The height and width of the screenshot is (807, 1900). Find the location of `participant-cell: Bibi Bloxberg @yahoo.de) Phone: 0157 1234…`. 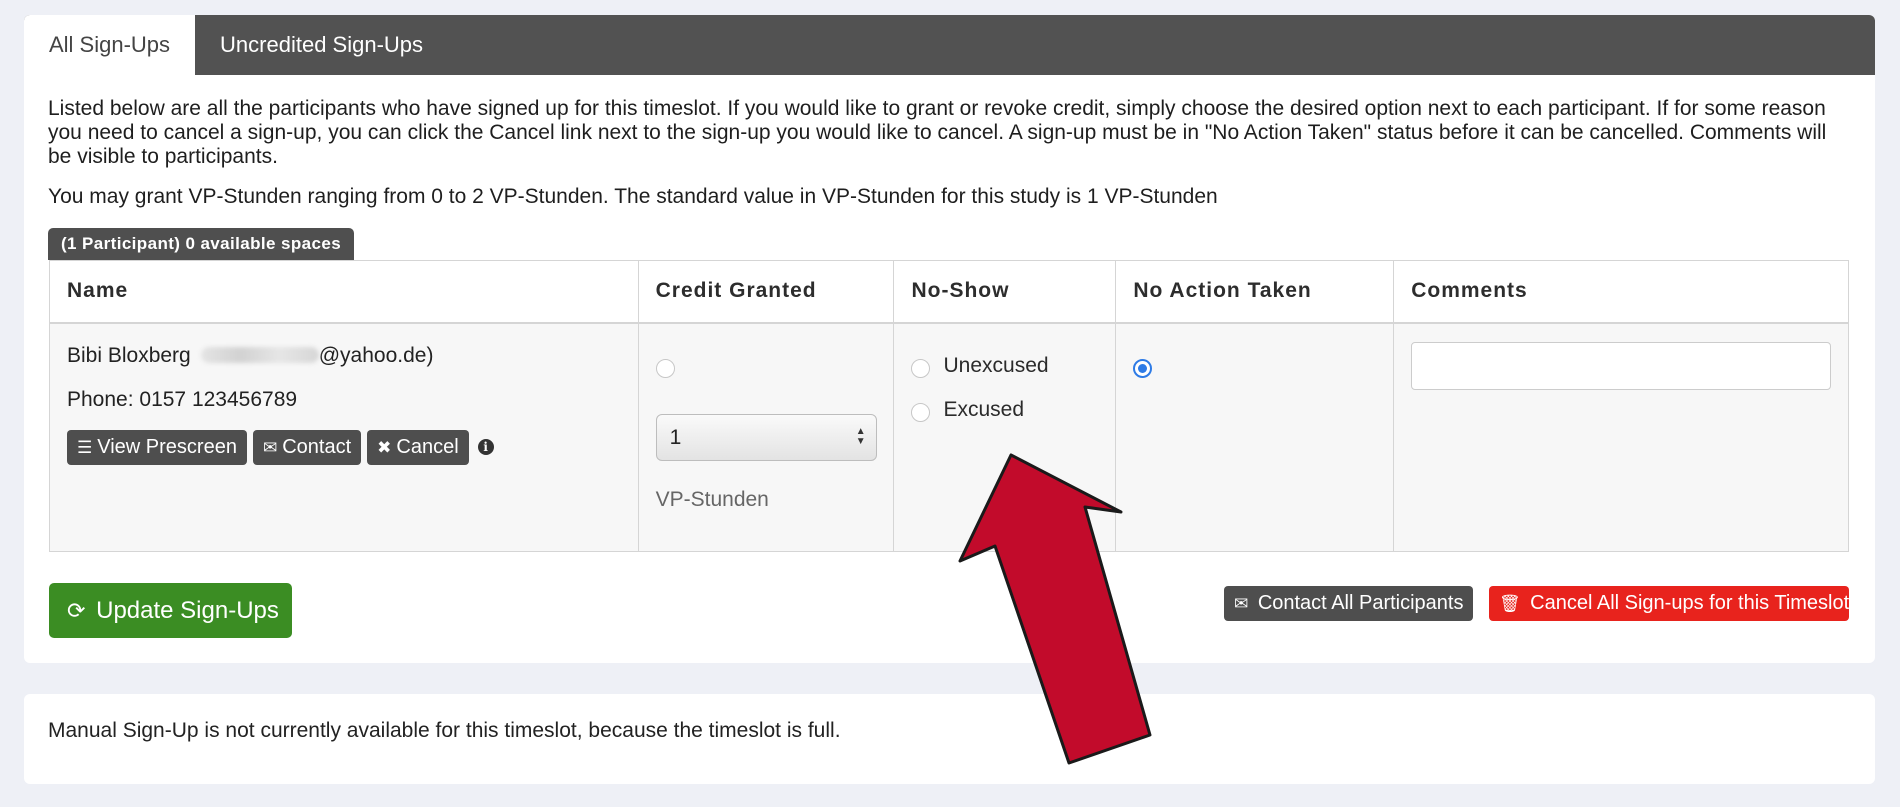

participant-cell: Bibi Bloxberg @yahoo.de) Phone: 0157 1234… is located at coordinates (344, 437).